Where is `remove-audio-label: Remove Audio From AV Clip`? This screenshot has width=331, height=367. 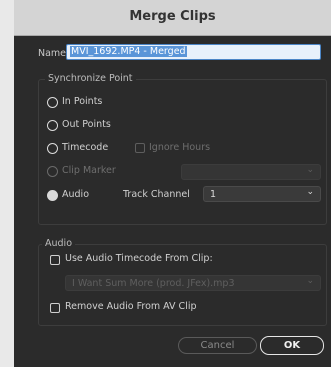 remove-audio-label: Remove Audio From AV Clip is located at coordinates (131, 306).